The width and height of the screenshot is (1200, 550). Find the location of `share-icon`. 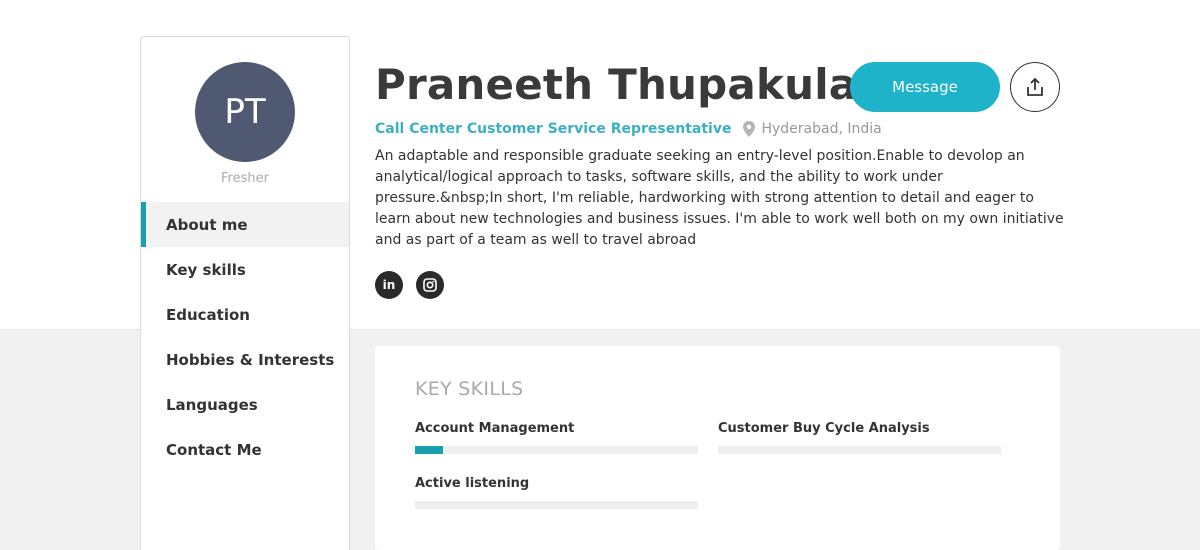

share-icon is located at coordinates (1035, 87).